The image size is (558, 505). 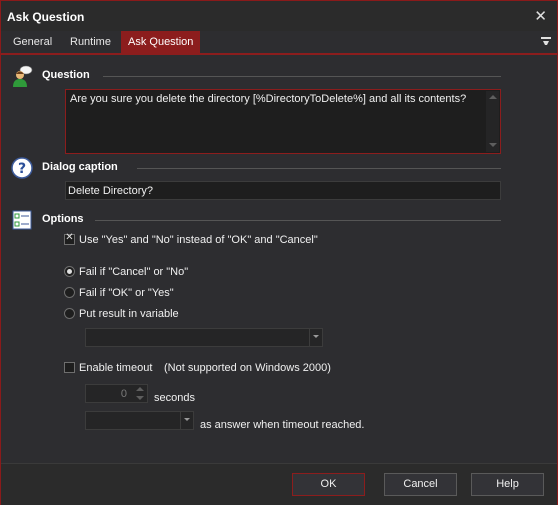 I want to click on seconds-label: seconds, so click(x=174, y=398).